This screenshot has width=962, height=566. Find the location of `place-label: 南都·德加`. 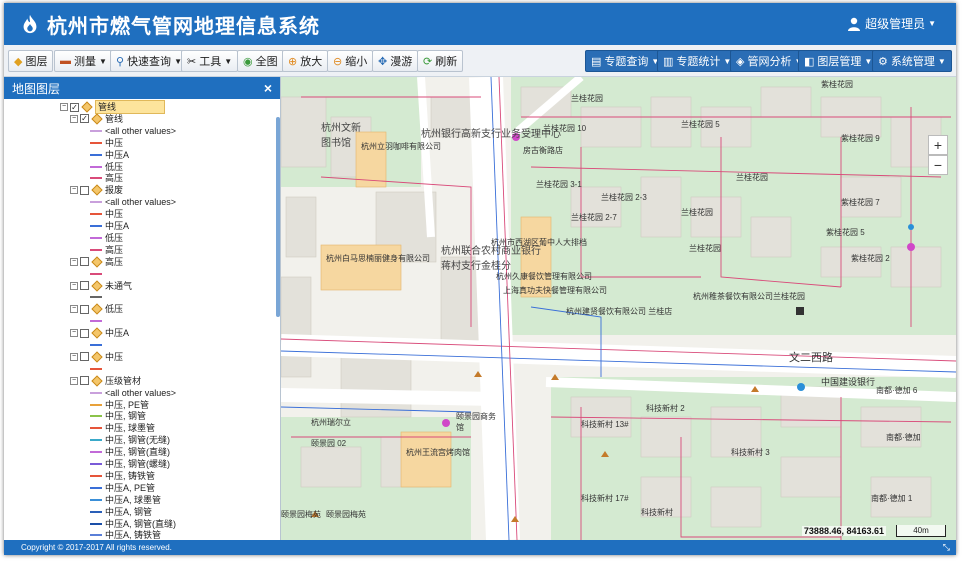

place-label: 南都·德加 is located at coordinates (903, 437).